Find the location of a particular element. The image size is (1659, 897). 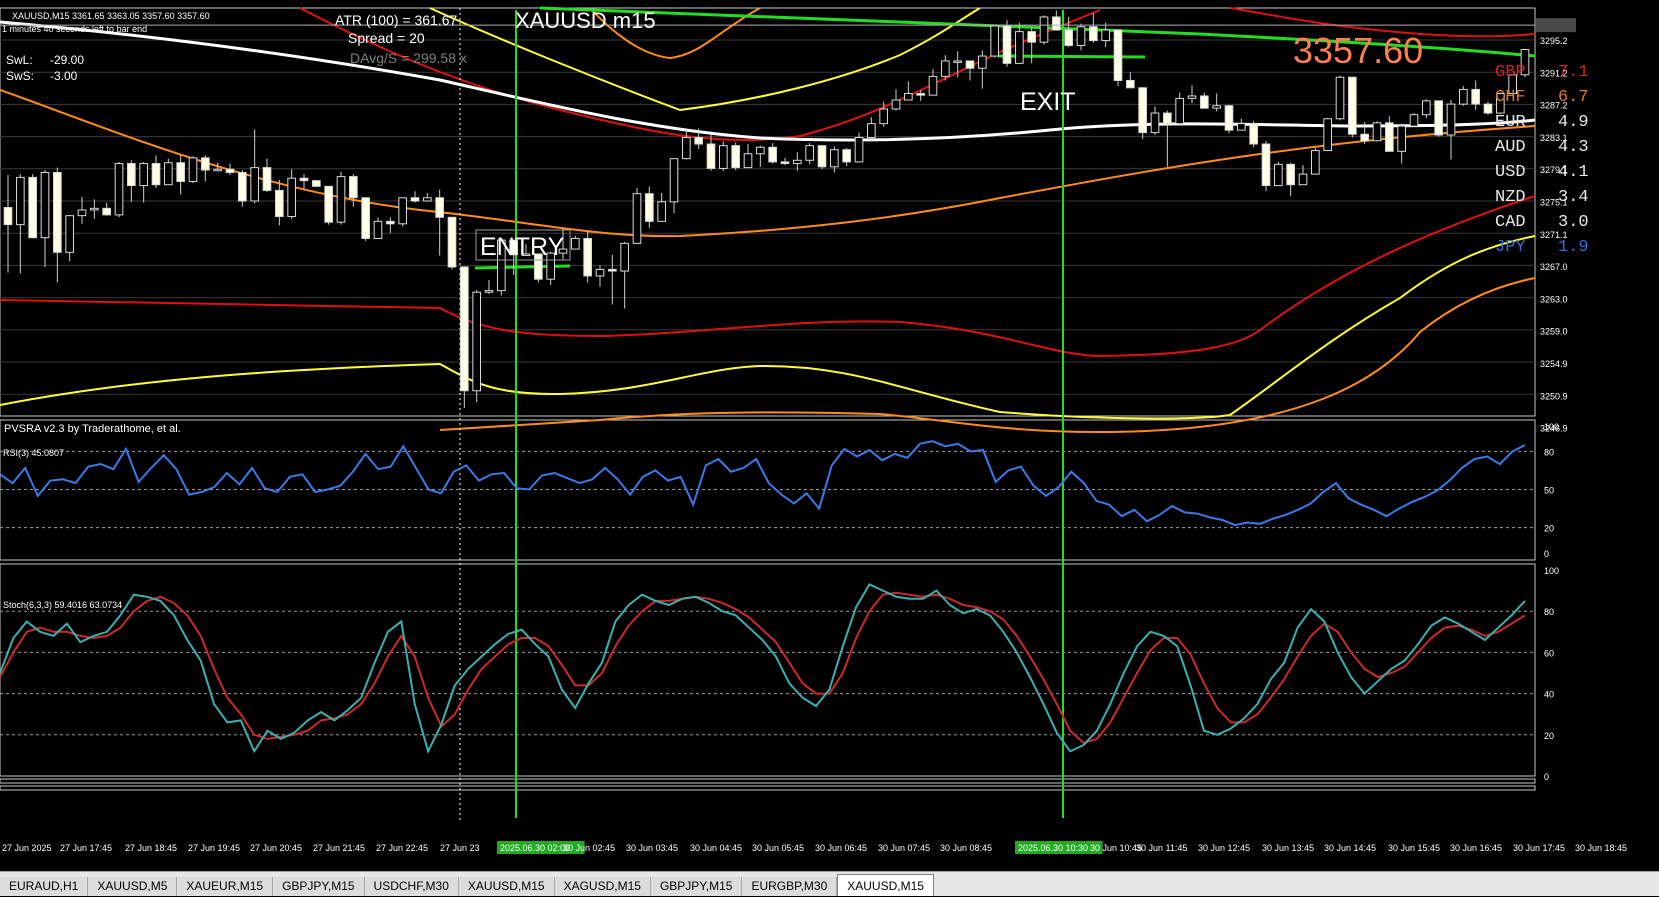

price-axis-tick: 3275.1 is located at coordinates (1554, 203).